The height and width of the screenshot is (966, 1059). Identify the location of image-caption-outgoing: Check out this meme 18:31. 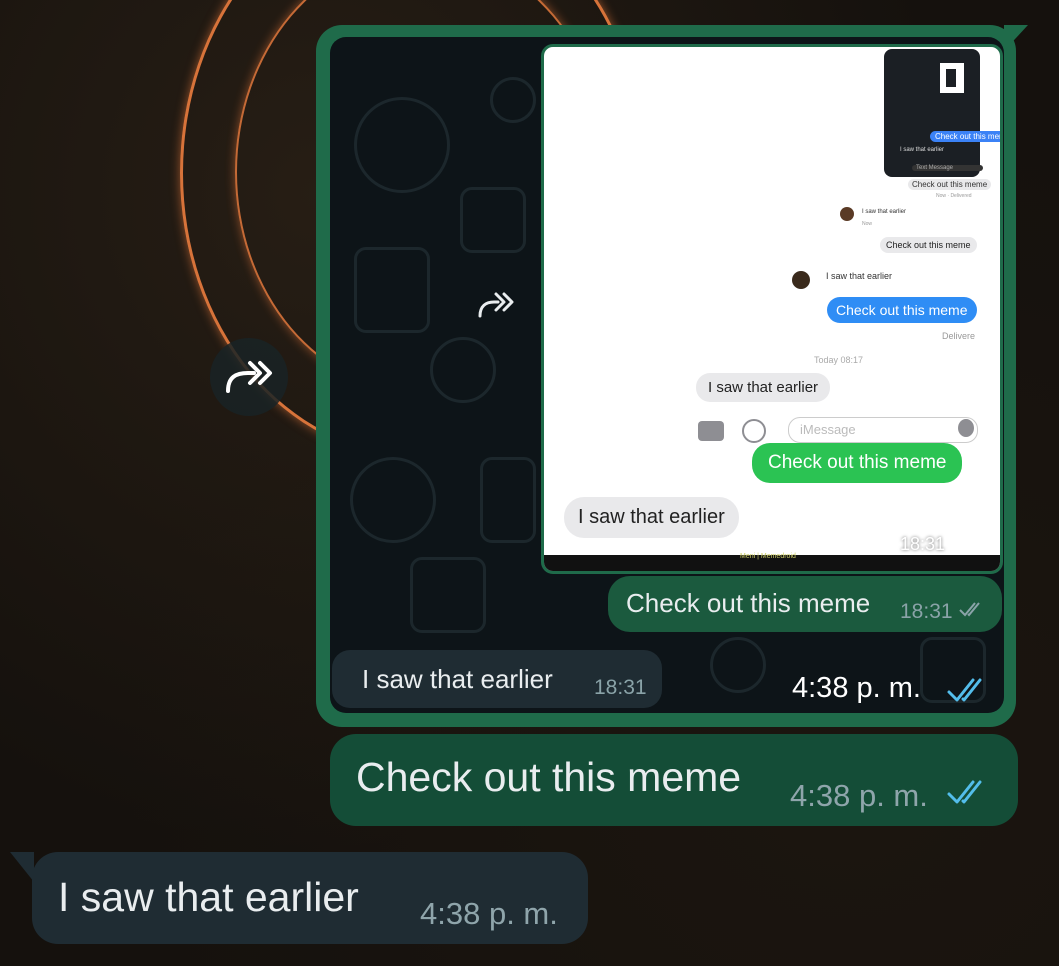
(805, 604).